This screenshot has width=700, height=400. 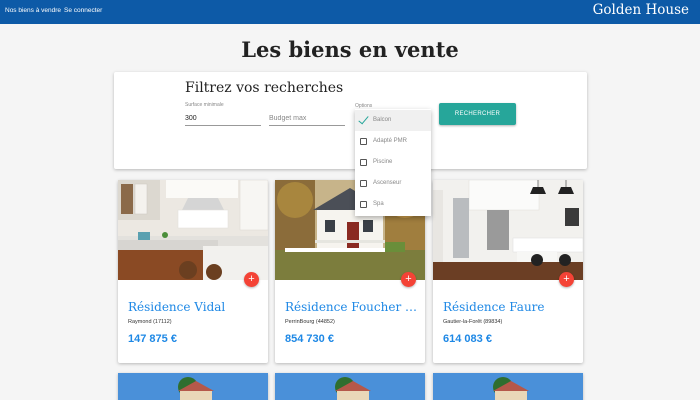 What do you see at coordinates (467, 339) in the screenshot?
I see `listing-price: 614 083 €` at bounding box center [467, 339].